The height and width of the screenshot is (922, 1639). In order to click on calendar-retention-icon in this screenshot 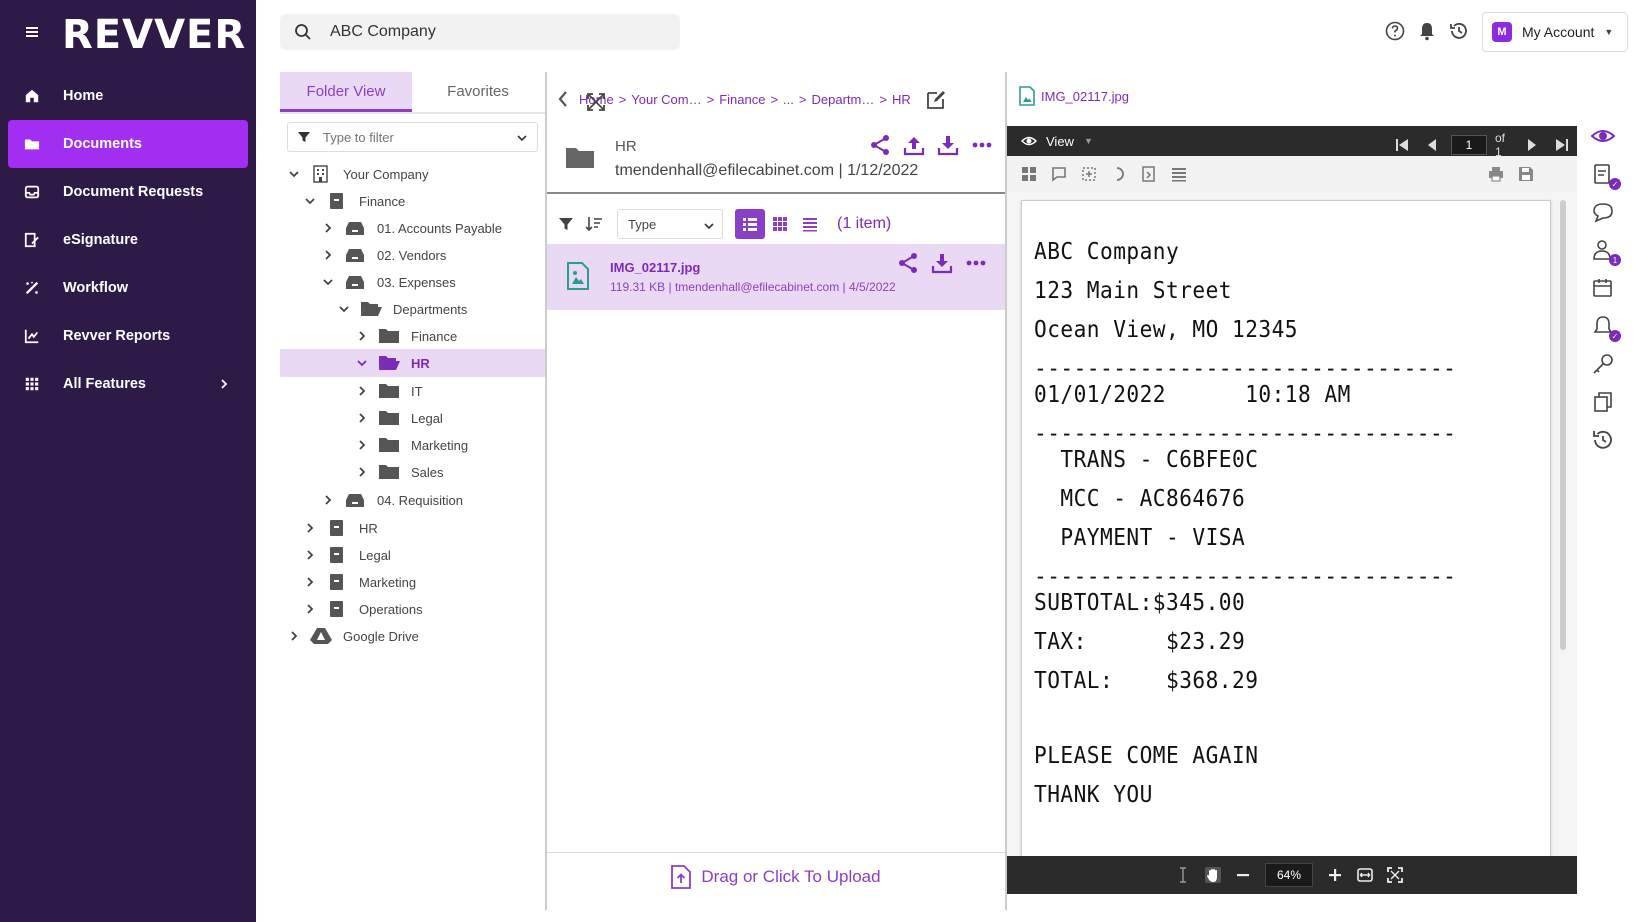, I will do `click(1603, 288)`.